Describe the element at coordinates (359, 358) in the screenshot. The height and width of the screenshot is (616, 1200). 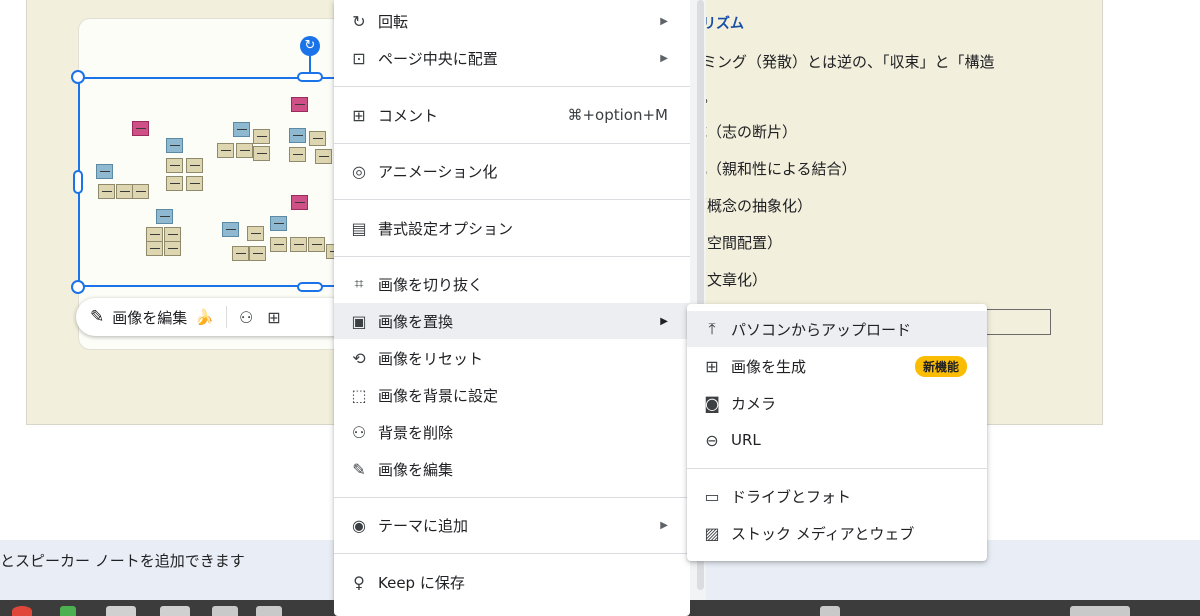
I see `reset-image-icon: ⟲` at that location.